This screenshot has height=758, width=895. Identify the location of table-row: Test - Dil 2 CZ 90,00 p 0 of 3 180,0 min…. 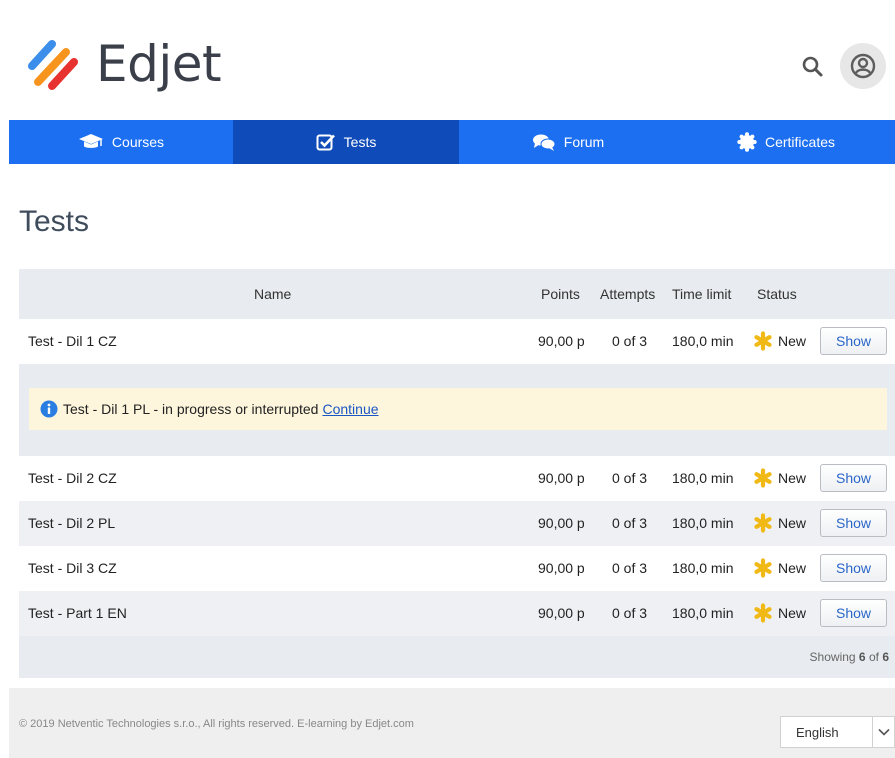
(457, 478).